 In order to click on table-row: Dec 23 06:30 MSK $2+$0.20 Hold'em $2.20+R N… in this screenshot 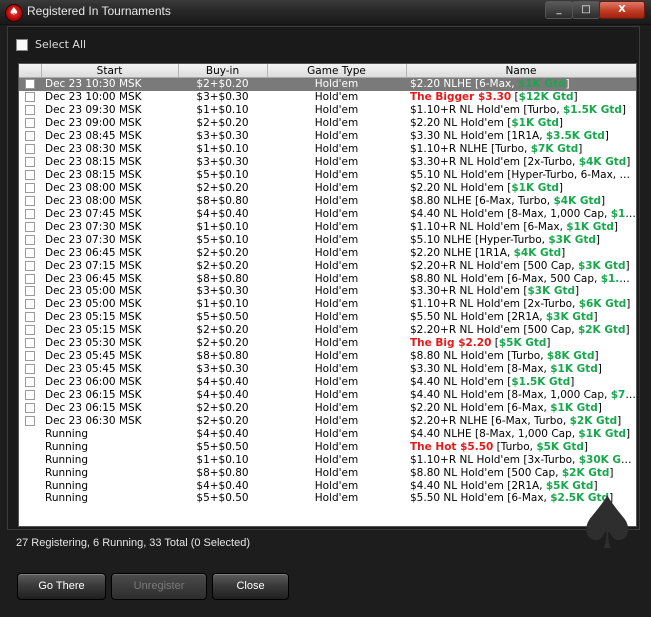, I will do `click(327, 420)`.